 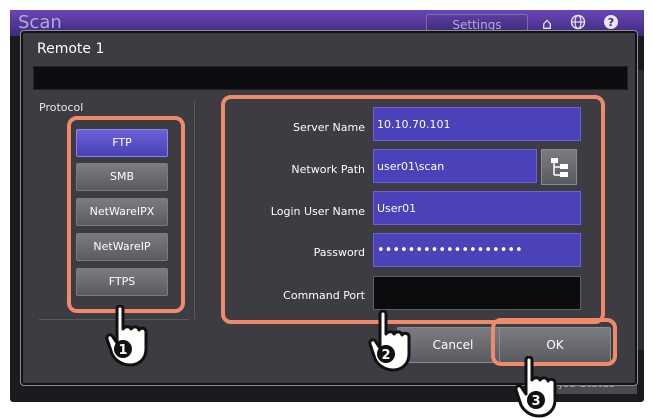 What do you see at coordinates (126, 336) in the screenshot?
I see `pointing-hand-icon: 1` at bounding box center [126, 336].